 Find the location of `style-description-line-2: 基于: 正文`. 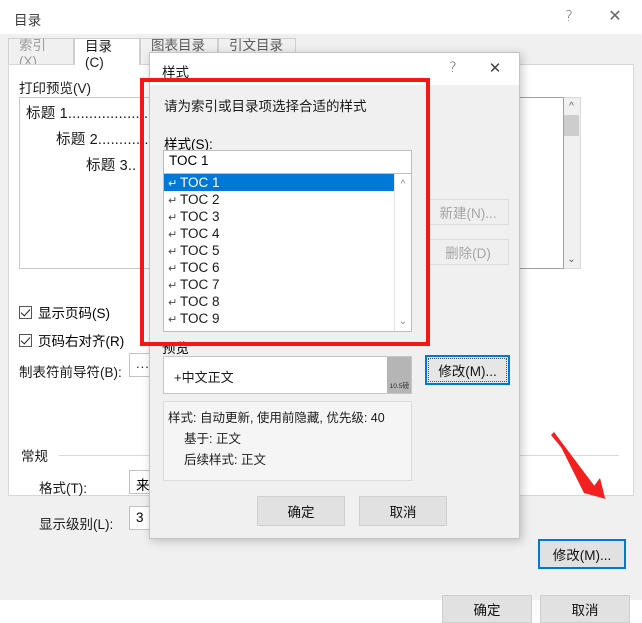

style-description-line-2: 基于: 正文 is located at coordinates (212, 439).